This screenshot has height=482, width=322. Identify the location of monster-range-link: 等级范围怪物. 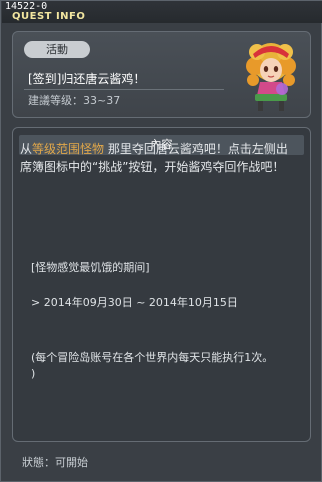
(68, 149).